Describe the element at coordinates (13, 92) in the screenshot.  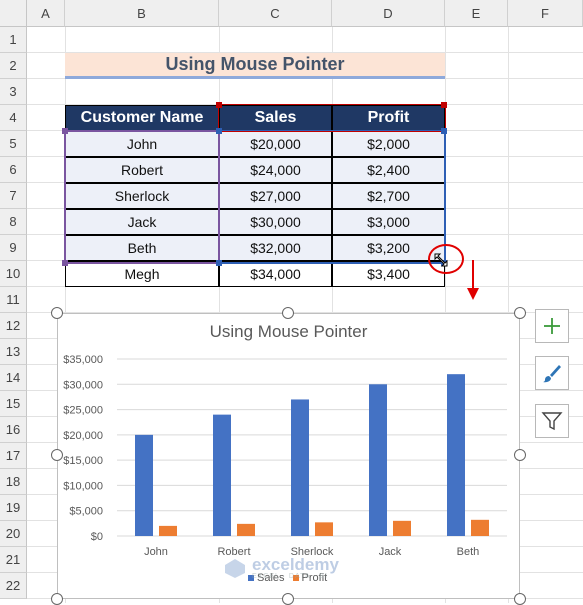
I see `row-header-3: 3` at that location.